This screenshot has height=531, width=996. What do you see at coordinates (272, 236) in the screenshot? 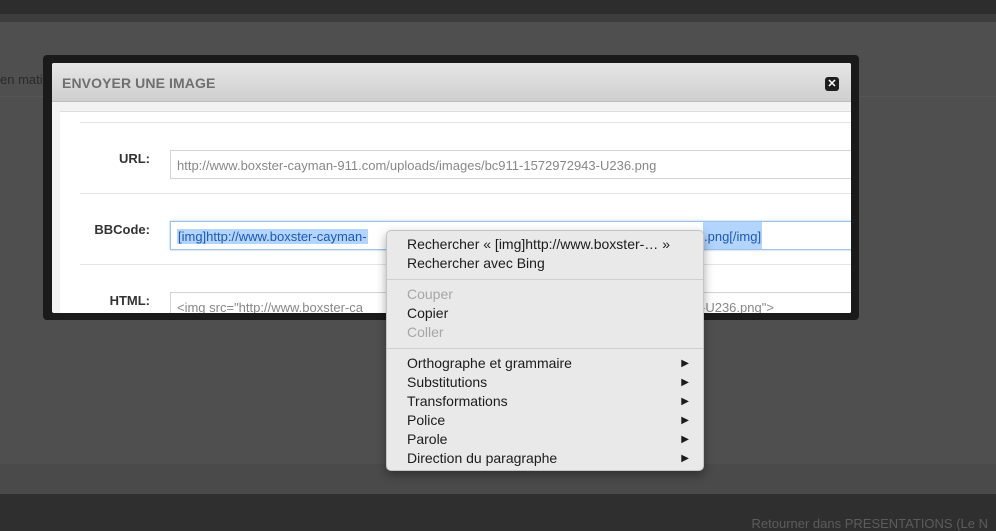
I see `bbcode-value: [img]http://www.boxster-cayman-` at bounding box center [272, 236].